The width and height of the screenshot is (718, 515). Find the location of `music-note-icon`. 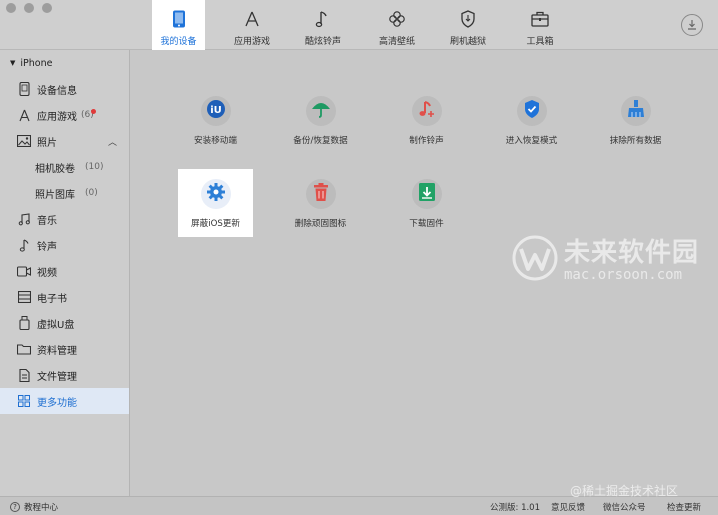

music-note-icon is located at coordinates (323, 19).